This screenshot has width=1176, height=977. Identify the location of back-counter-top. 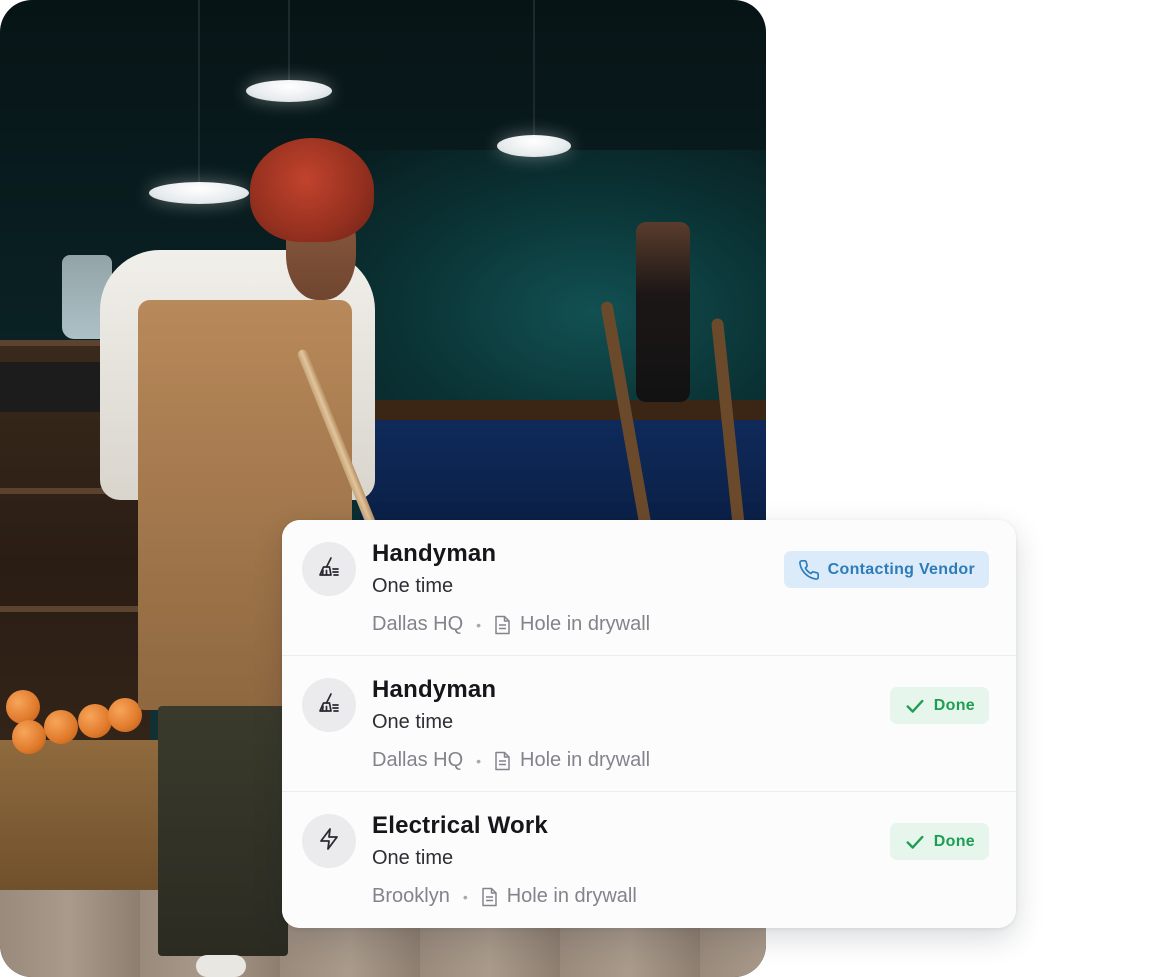
(563, 411).